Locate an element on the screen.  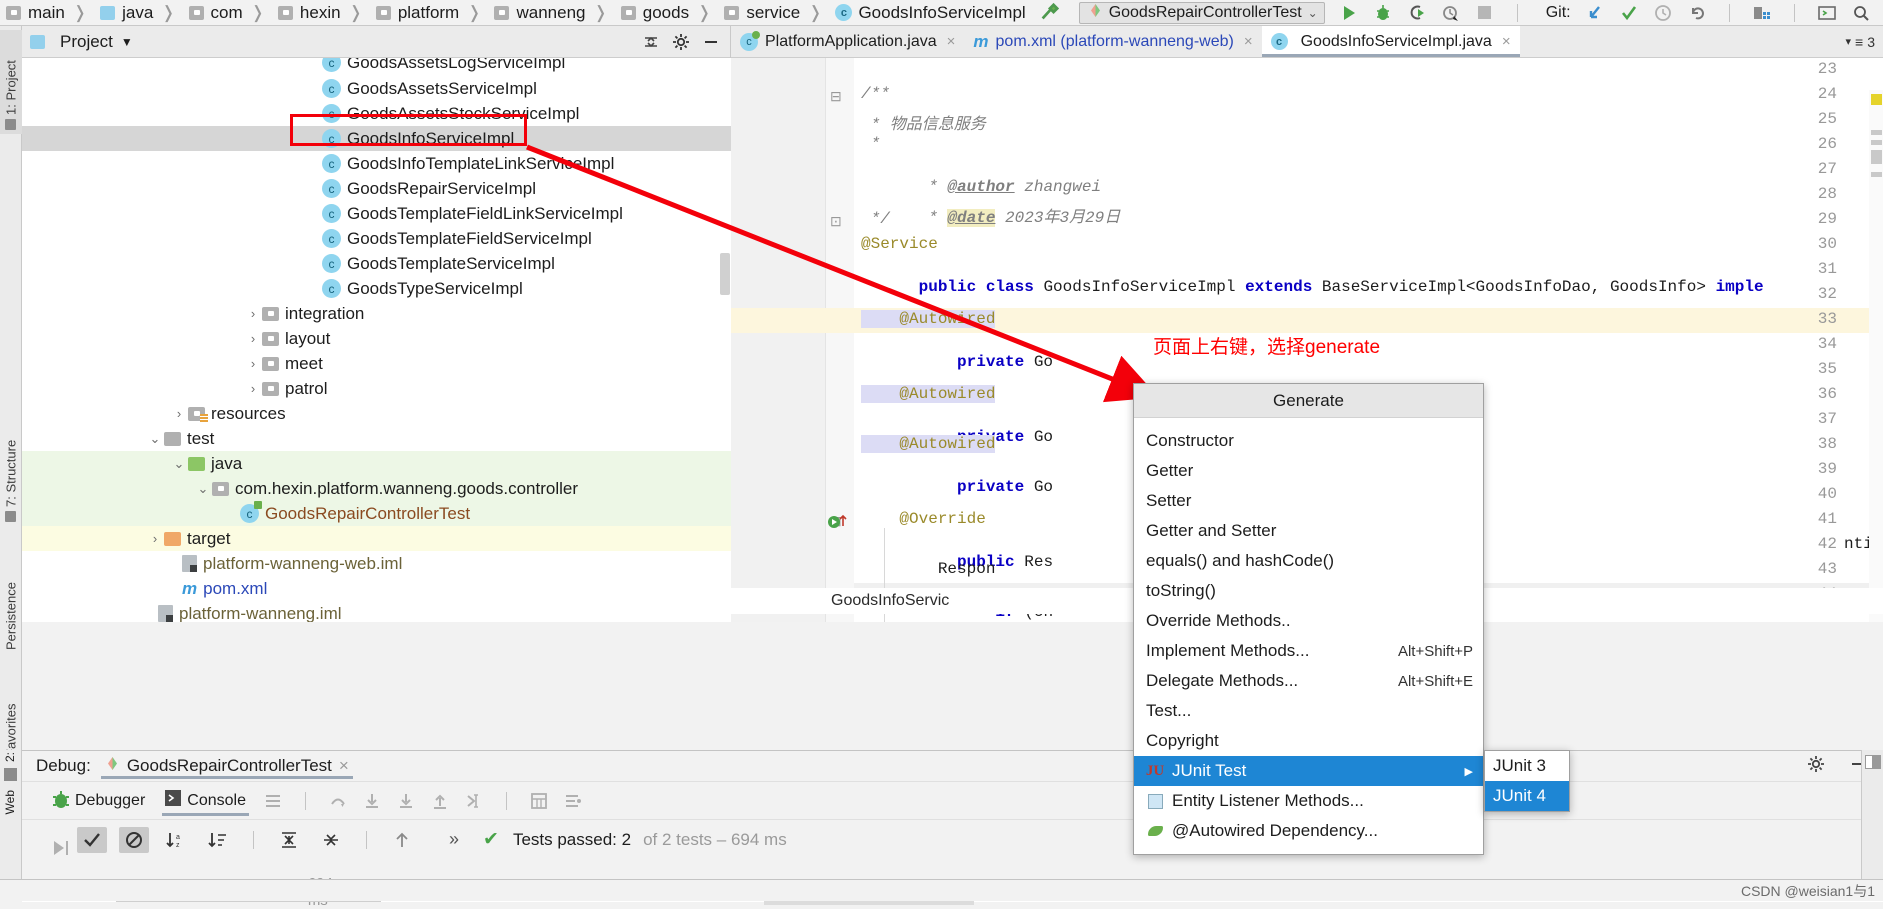
tree-row: › patrol is located at coordinates (376, 388).